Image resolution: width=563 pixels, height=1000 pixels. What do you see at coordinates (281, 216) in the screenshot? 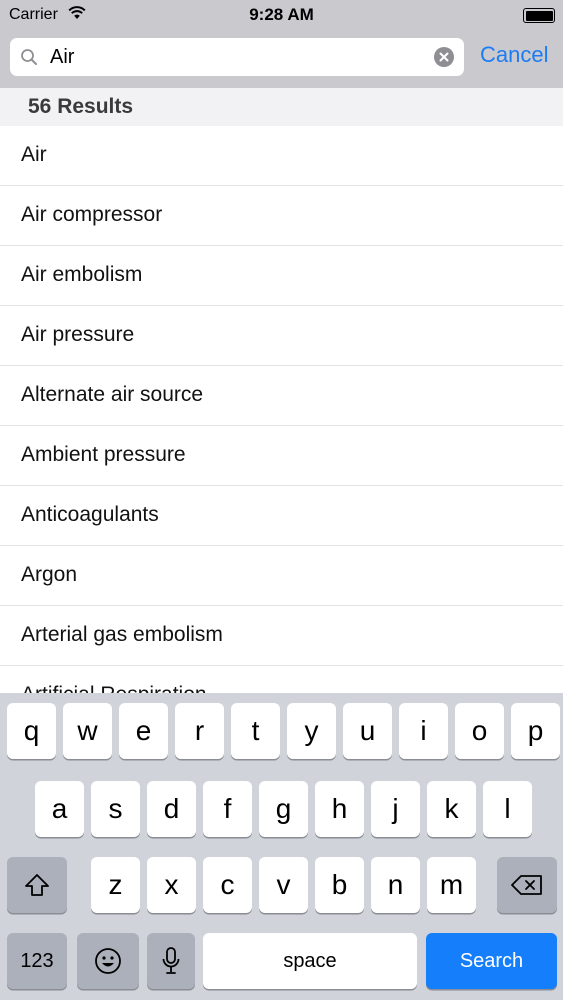
I see `list-item: Air compressor` at bounding box center [281, 216].